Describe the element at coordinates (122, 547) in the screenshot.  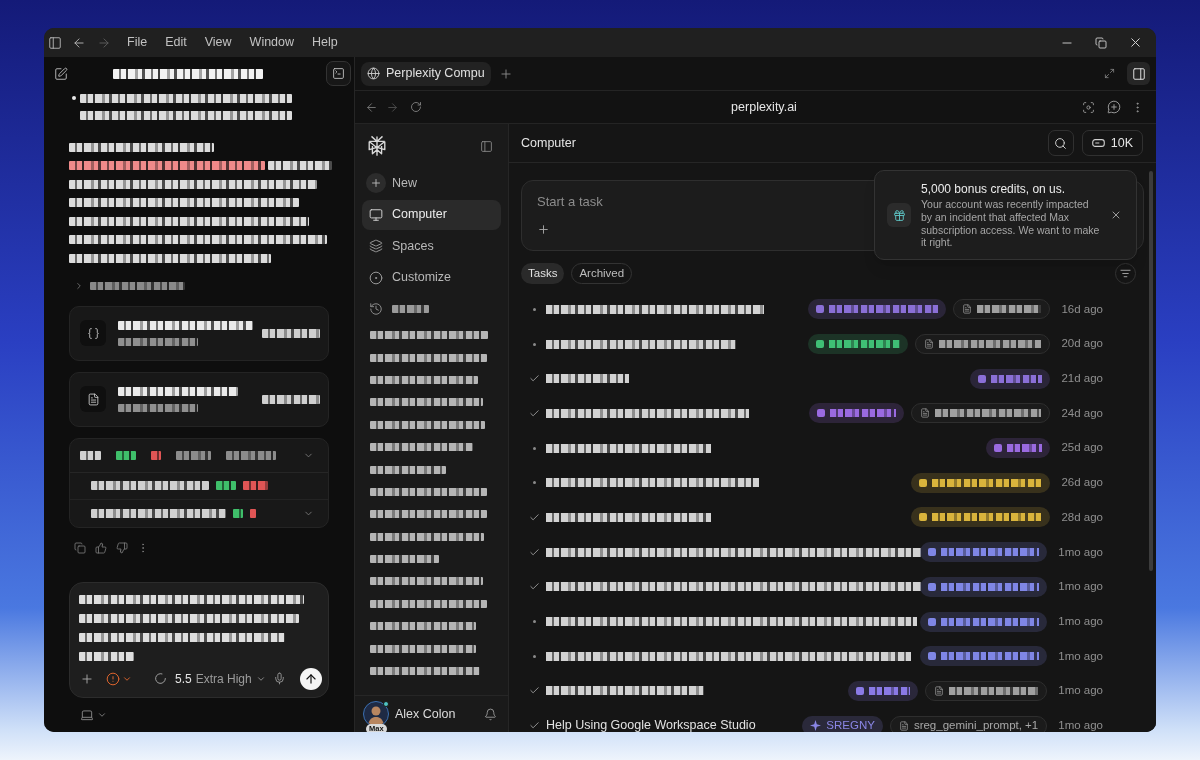
I see `thumbs-down-icon` at that location.